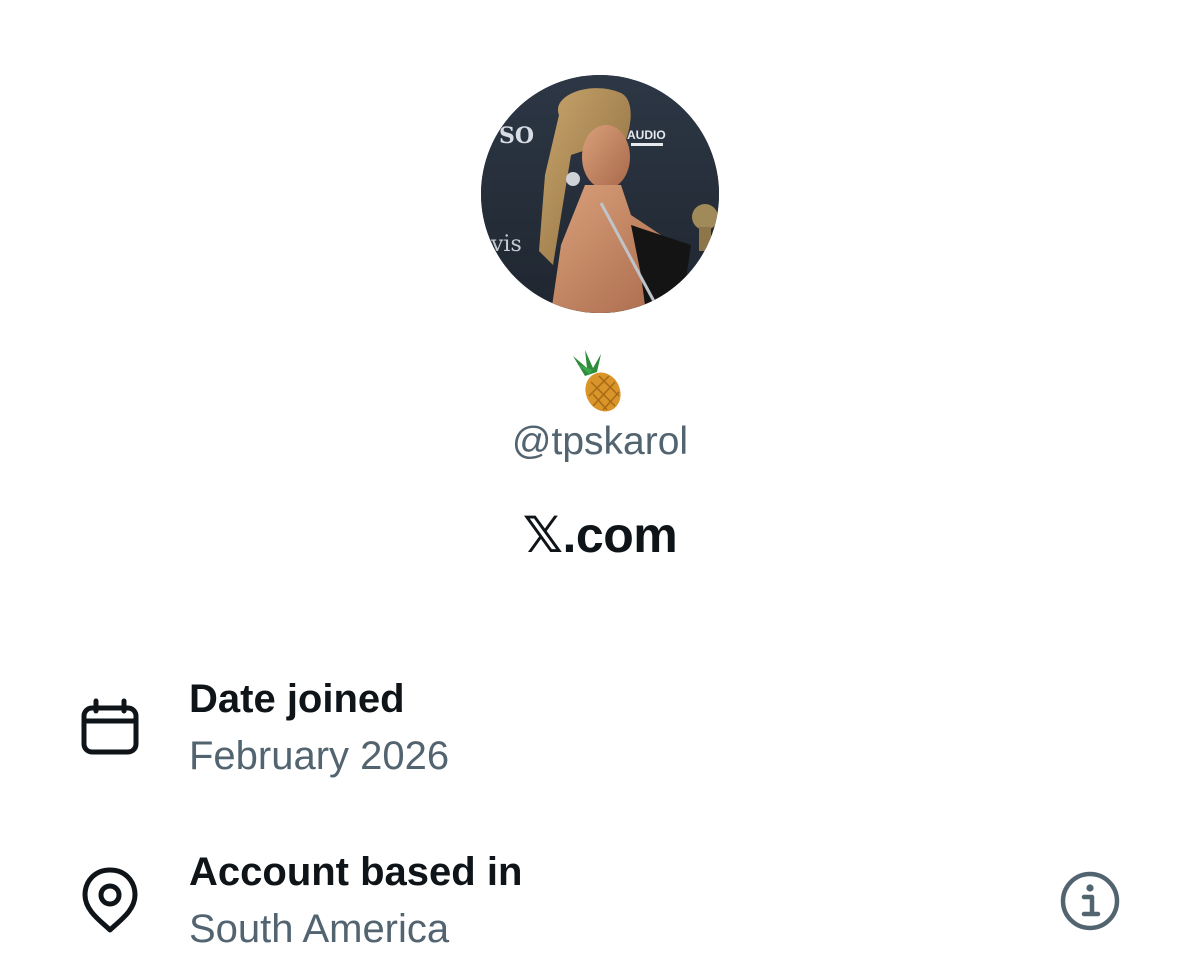  Describe the element at coordinates (356, 872) in the screenshot. I see `account-location-label: Account based in` at that location.